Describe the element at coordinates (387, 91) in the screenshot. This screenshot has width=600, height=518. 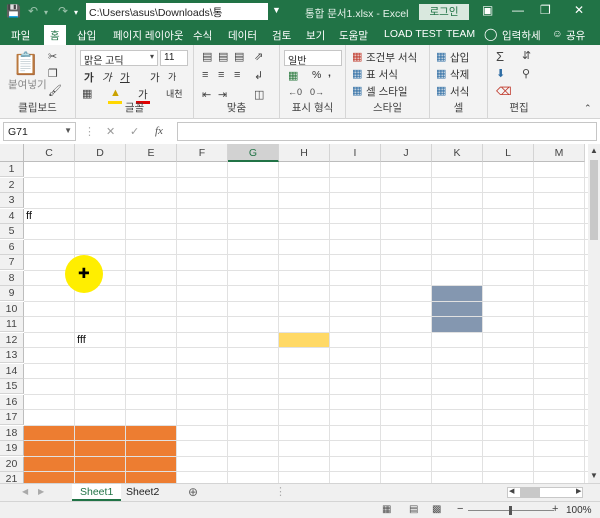
I see `cell-styles-button: 셀 스타일` at that location.